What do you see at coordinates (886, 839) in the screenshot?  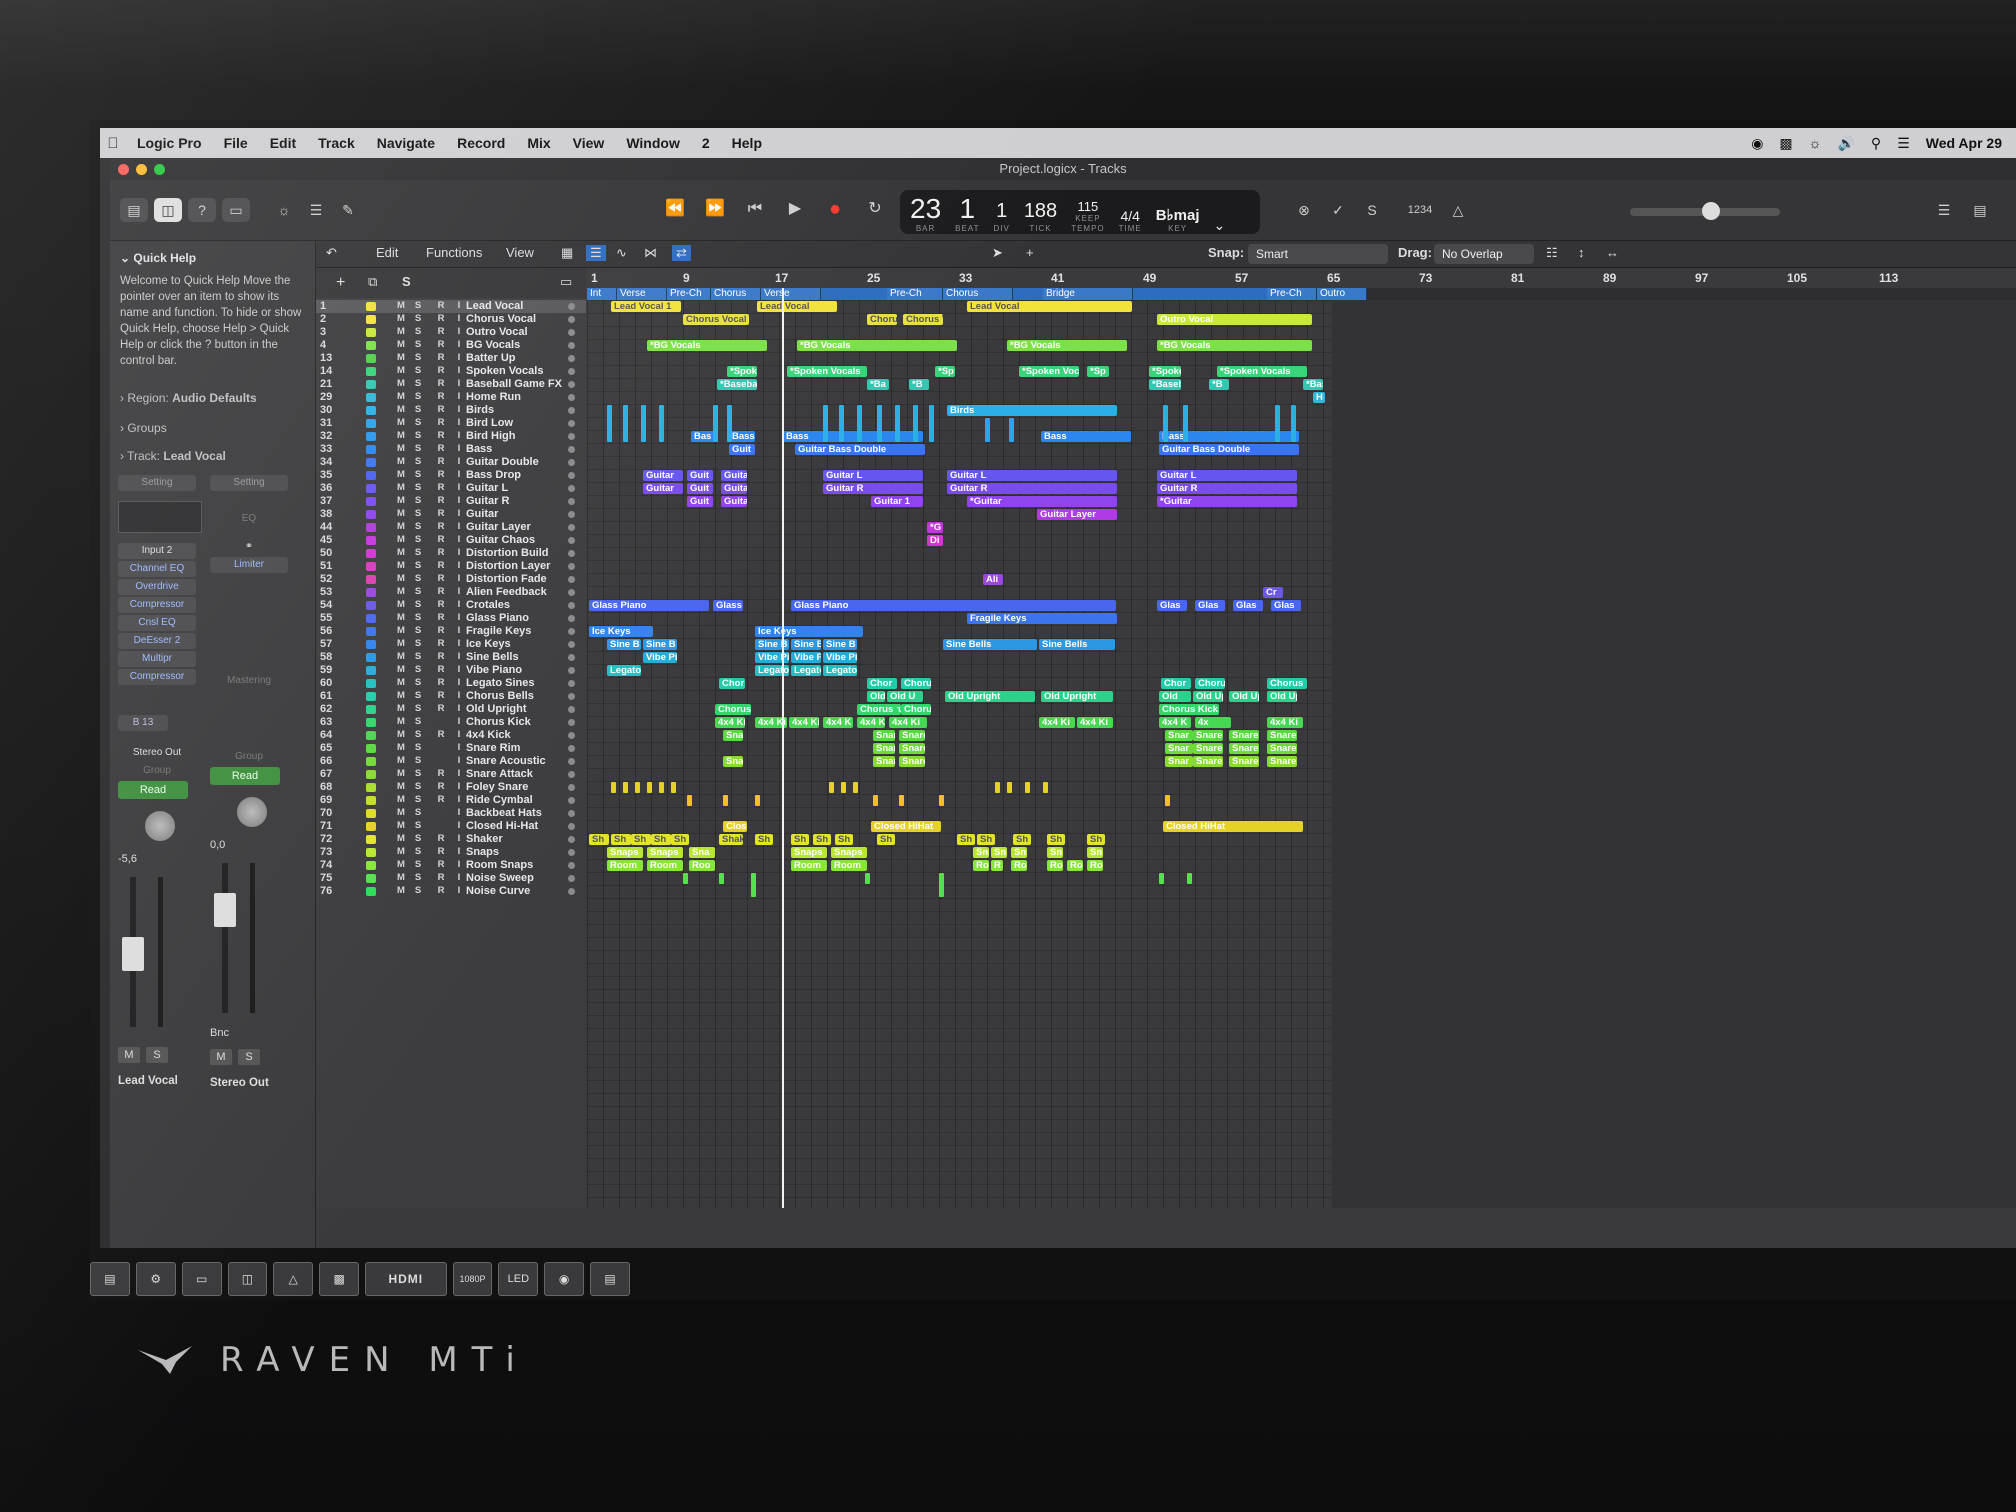 I see `region: Sh` at bounding box center [886, 839].